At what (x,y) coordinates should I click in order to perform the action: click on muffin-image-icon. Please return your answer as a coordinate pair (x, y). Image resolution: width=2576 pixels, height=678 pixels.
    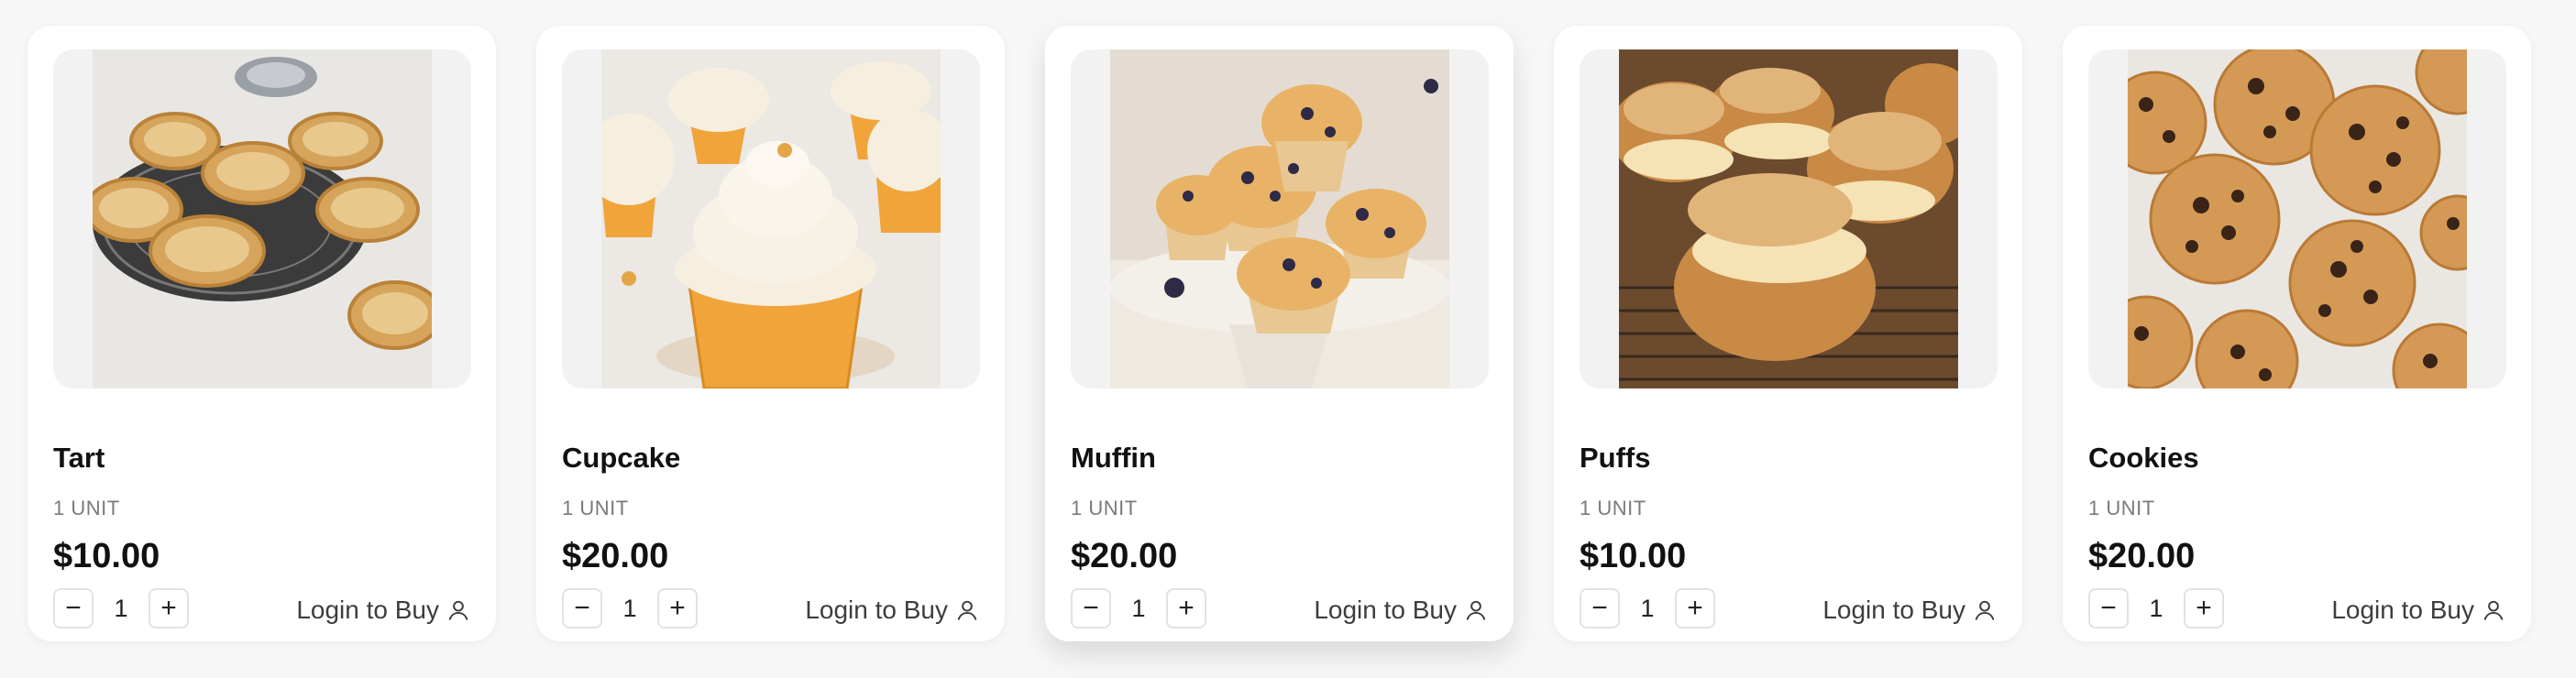
    Looking at the image, I should click on (1279, 218).